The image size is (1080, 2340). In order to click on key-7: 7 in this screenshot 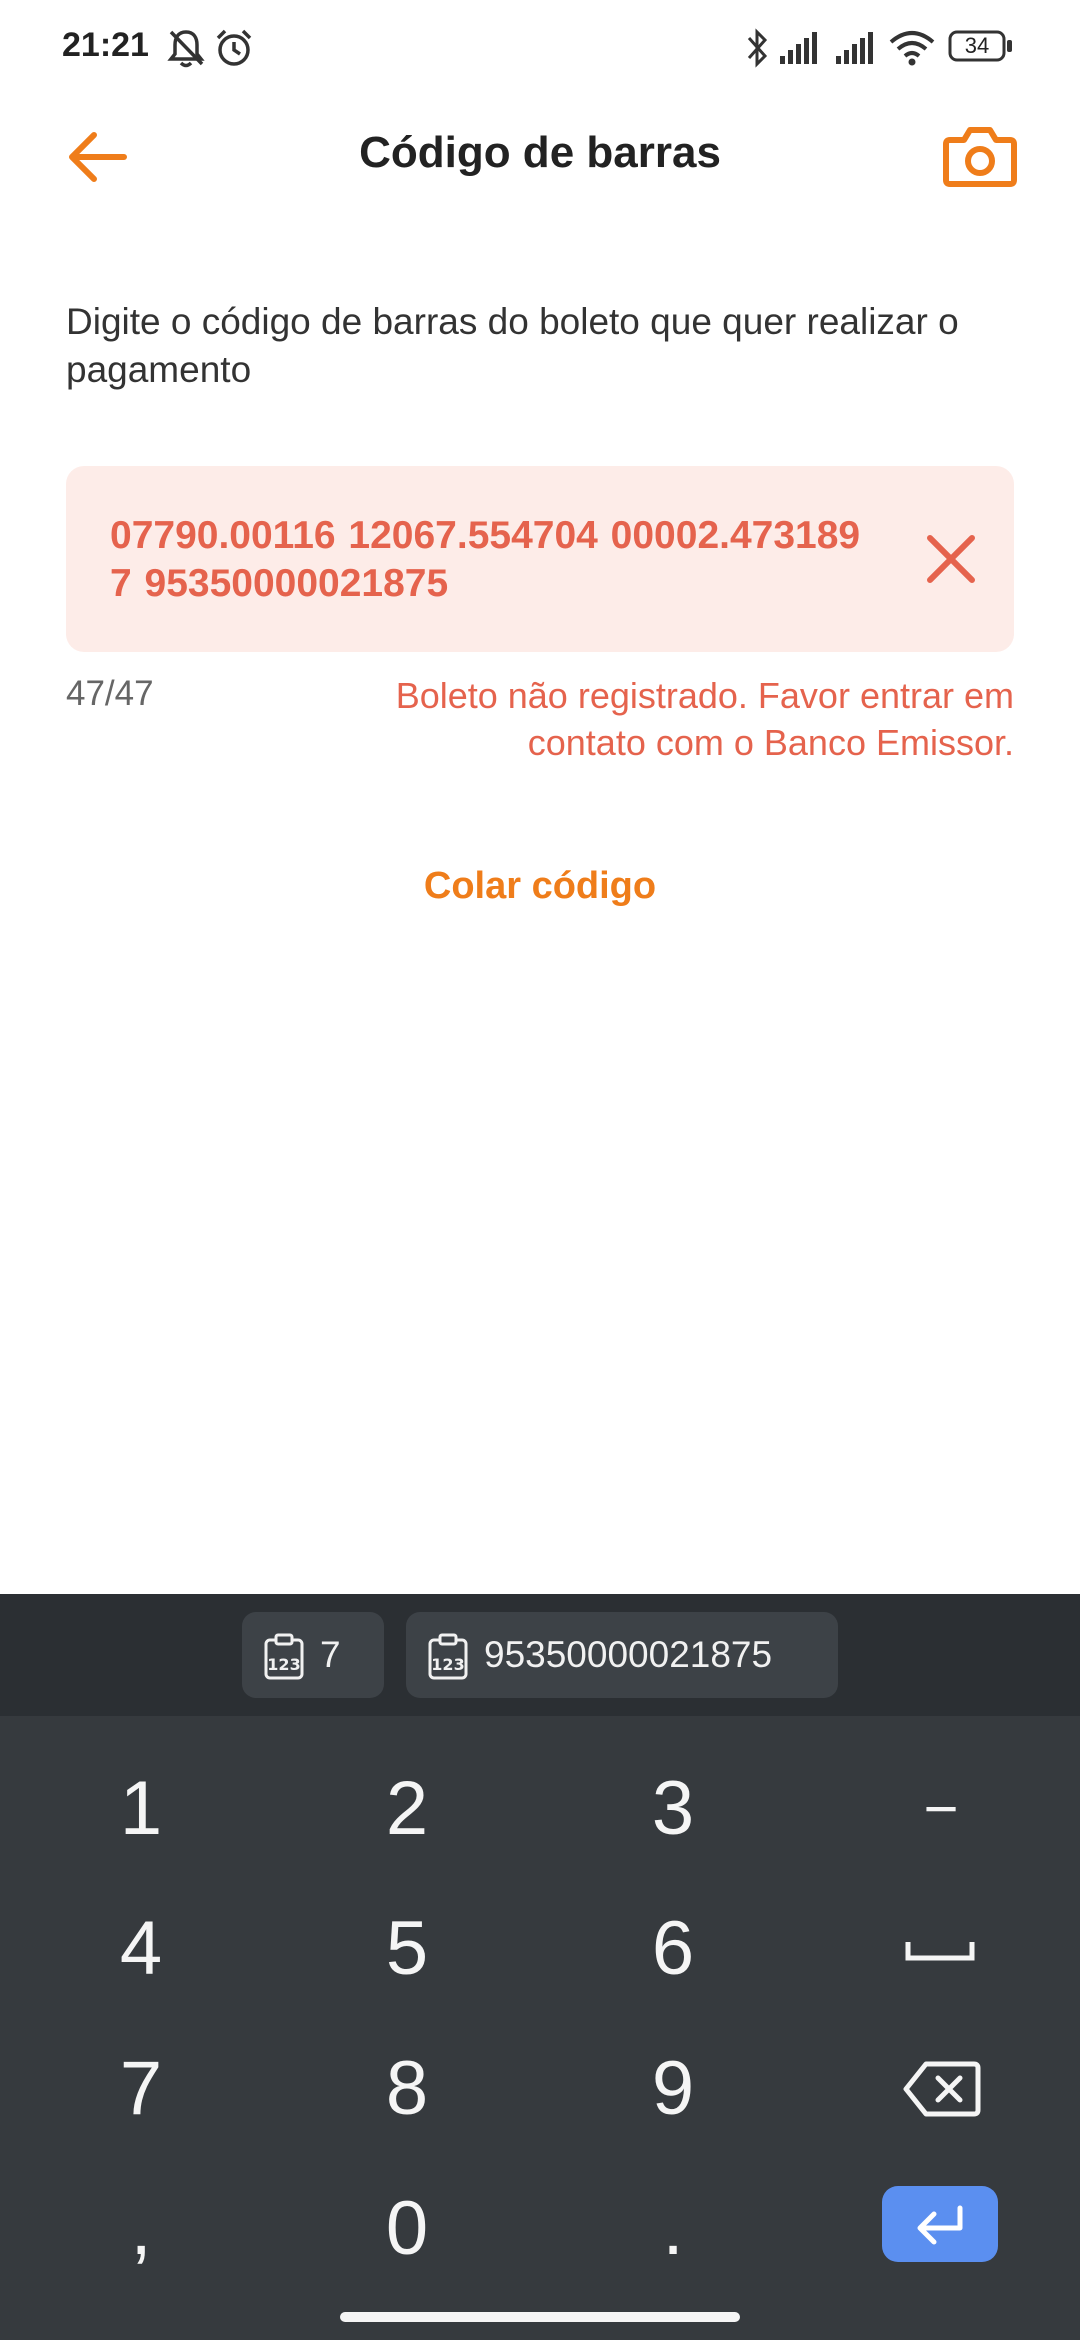, I will do `click(141, 2089)`.